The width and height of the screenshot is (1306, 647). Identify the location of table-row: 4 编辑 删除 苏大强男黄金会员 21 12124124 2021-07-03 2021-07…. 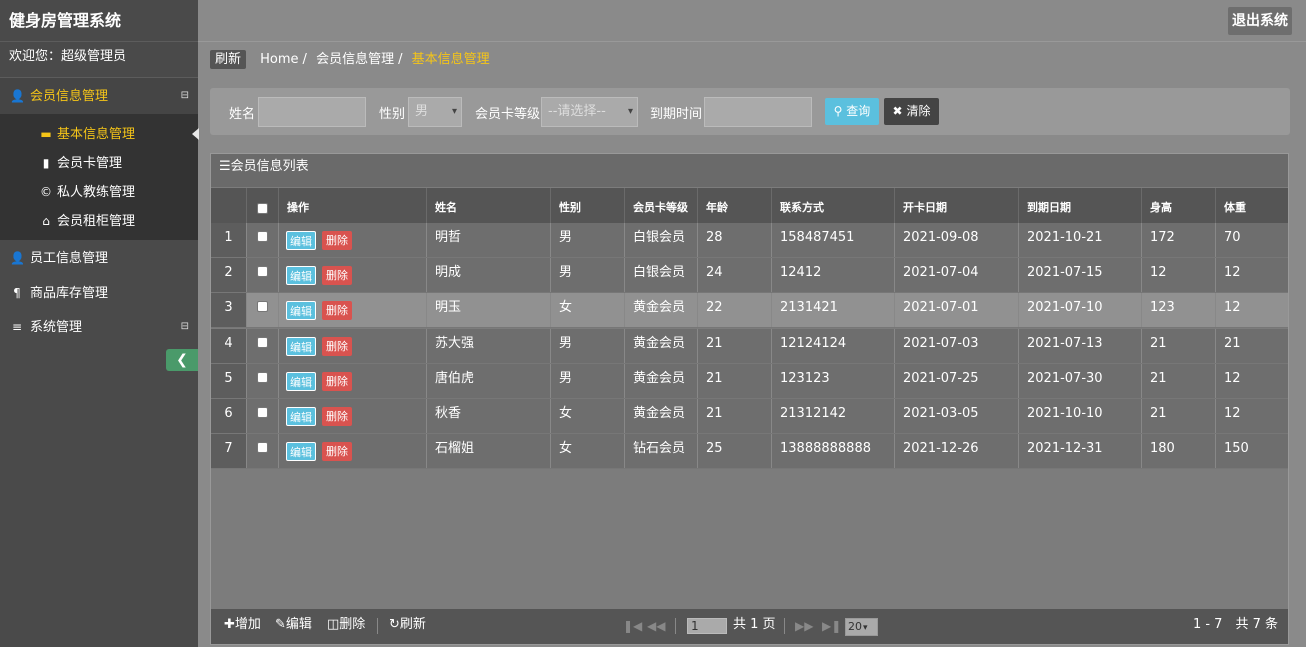
(749, 346).